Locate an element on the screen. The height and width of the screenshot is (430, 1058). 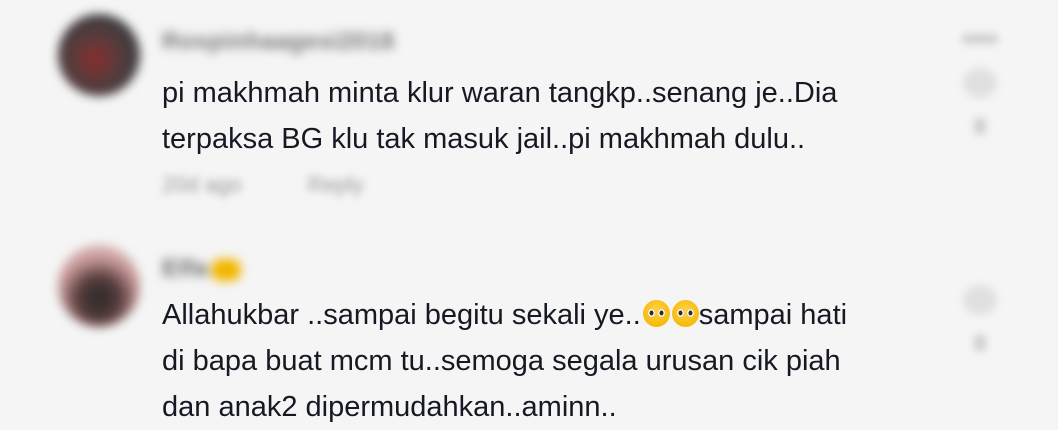
comment-username: Rospinhaagesi2018 is located at coordinates (278, 42).